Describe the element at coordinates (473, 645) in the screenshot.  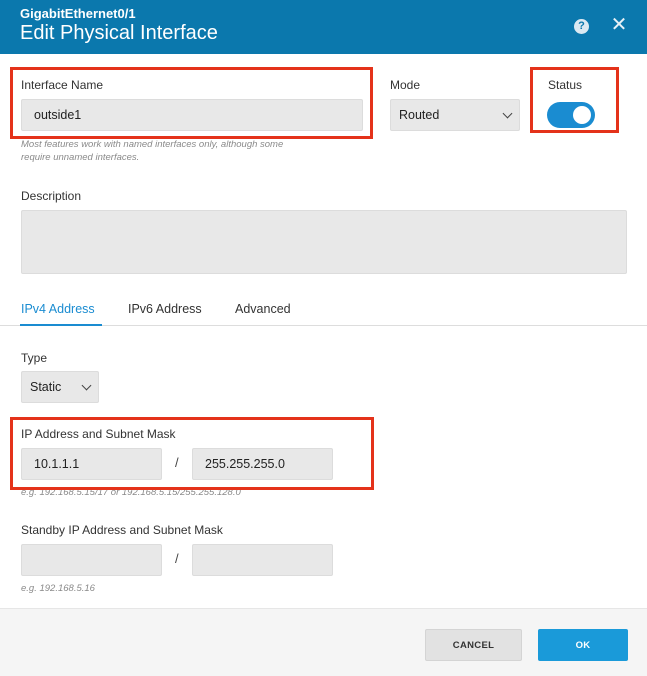
I see `cancel-button: CANCEL` at that location.